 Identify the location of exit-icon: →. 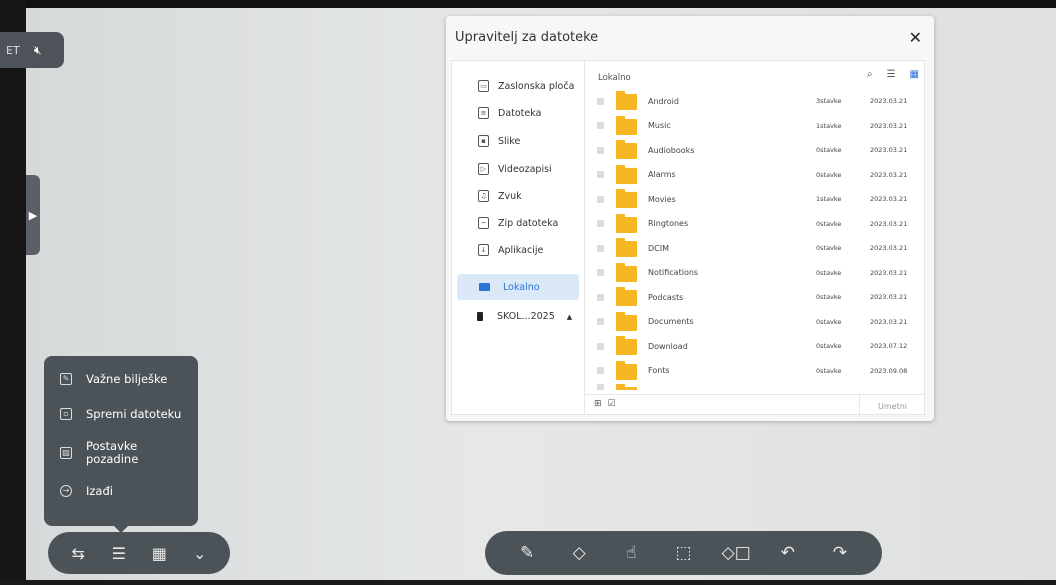
(66, 491).